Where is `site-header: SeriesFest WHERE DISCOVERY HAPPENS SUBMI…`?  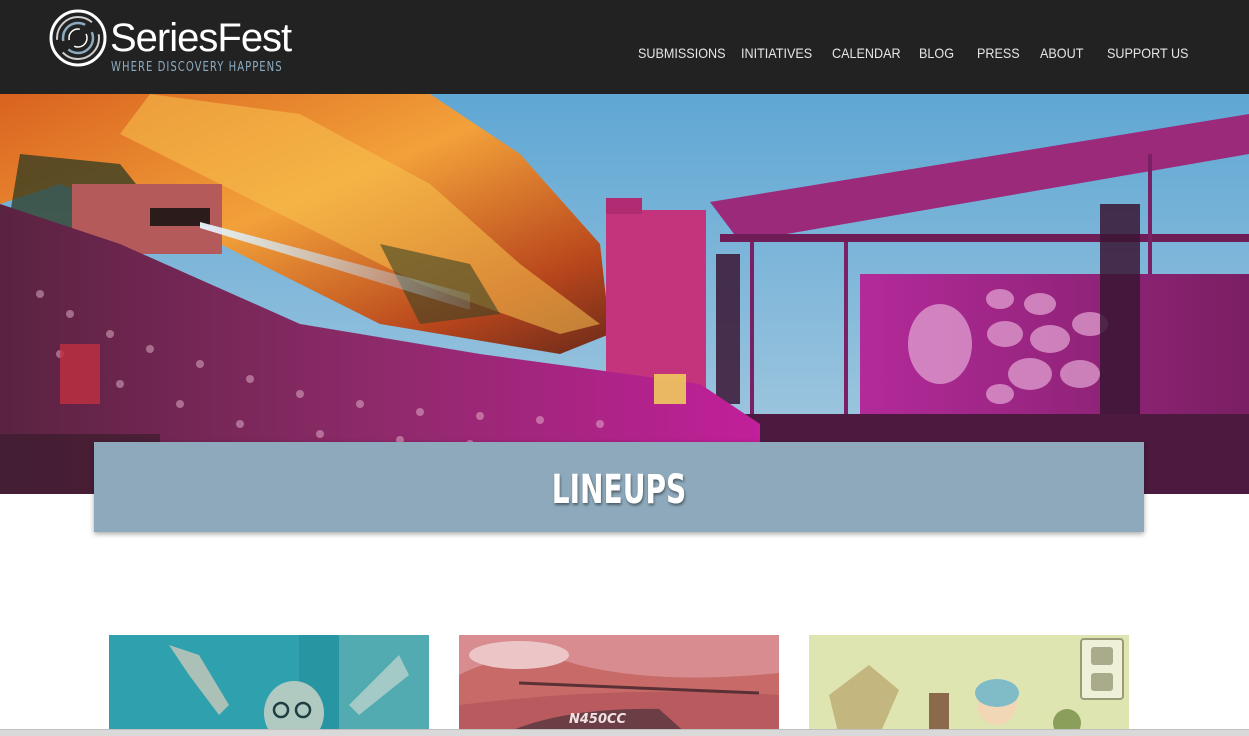
site-header: SeriesFest WHERE DISCOVERY HAPPENS SUBMI… is located at coordinates (624, 47).